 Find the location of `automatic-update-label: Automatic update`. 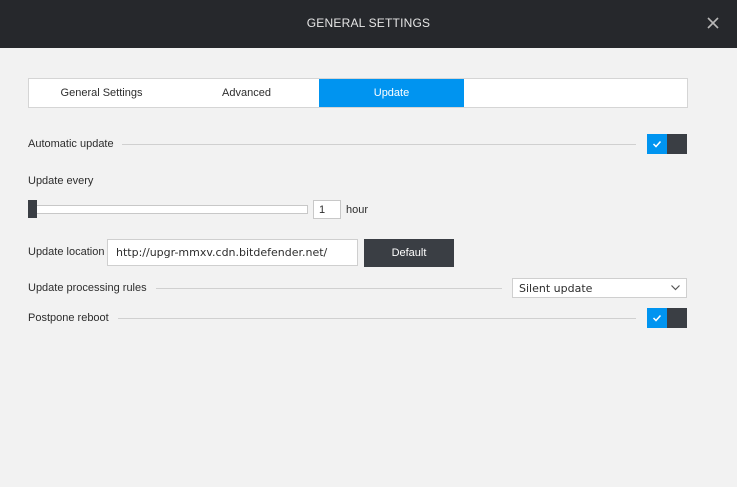

automatic-update-label: Automatic update is located at coordinates (71, 144).